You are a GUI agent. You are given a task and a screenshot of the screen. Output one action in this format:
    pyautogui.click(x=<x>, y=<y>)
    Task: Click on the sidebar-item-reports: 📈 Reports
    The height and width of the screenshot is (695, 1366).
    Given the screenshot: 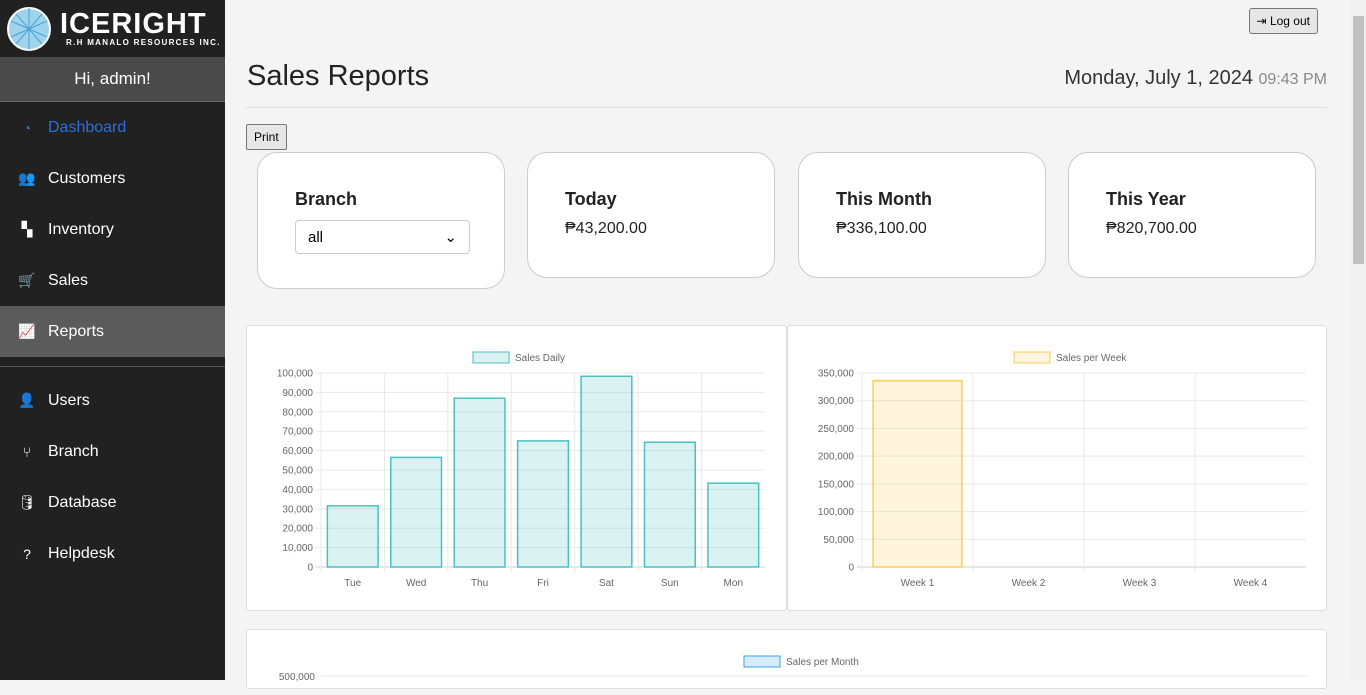 What is the action you would take?
    pyautogui.click(x=112, y=331)
    